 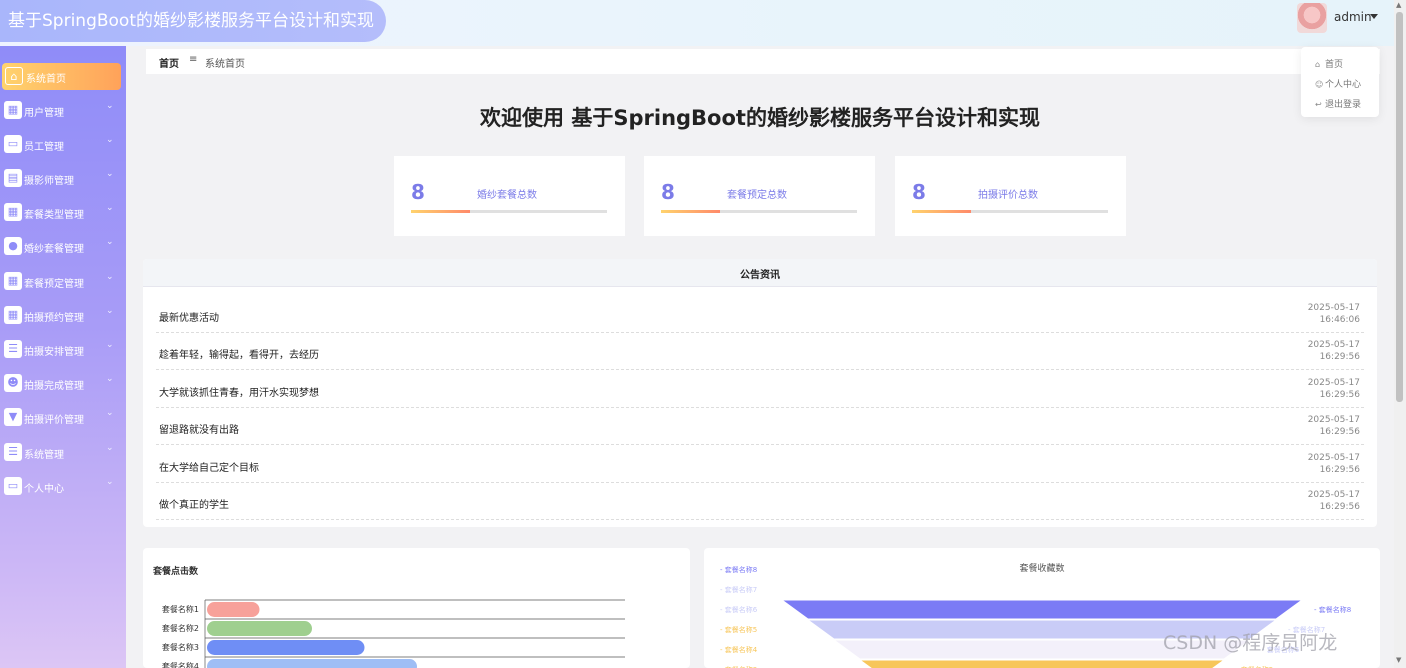 I want to click on app-title: 基于SpringBoot的婚纱影楼服务平台设计和实现, so click(x=193, y=21).